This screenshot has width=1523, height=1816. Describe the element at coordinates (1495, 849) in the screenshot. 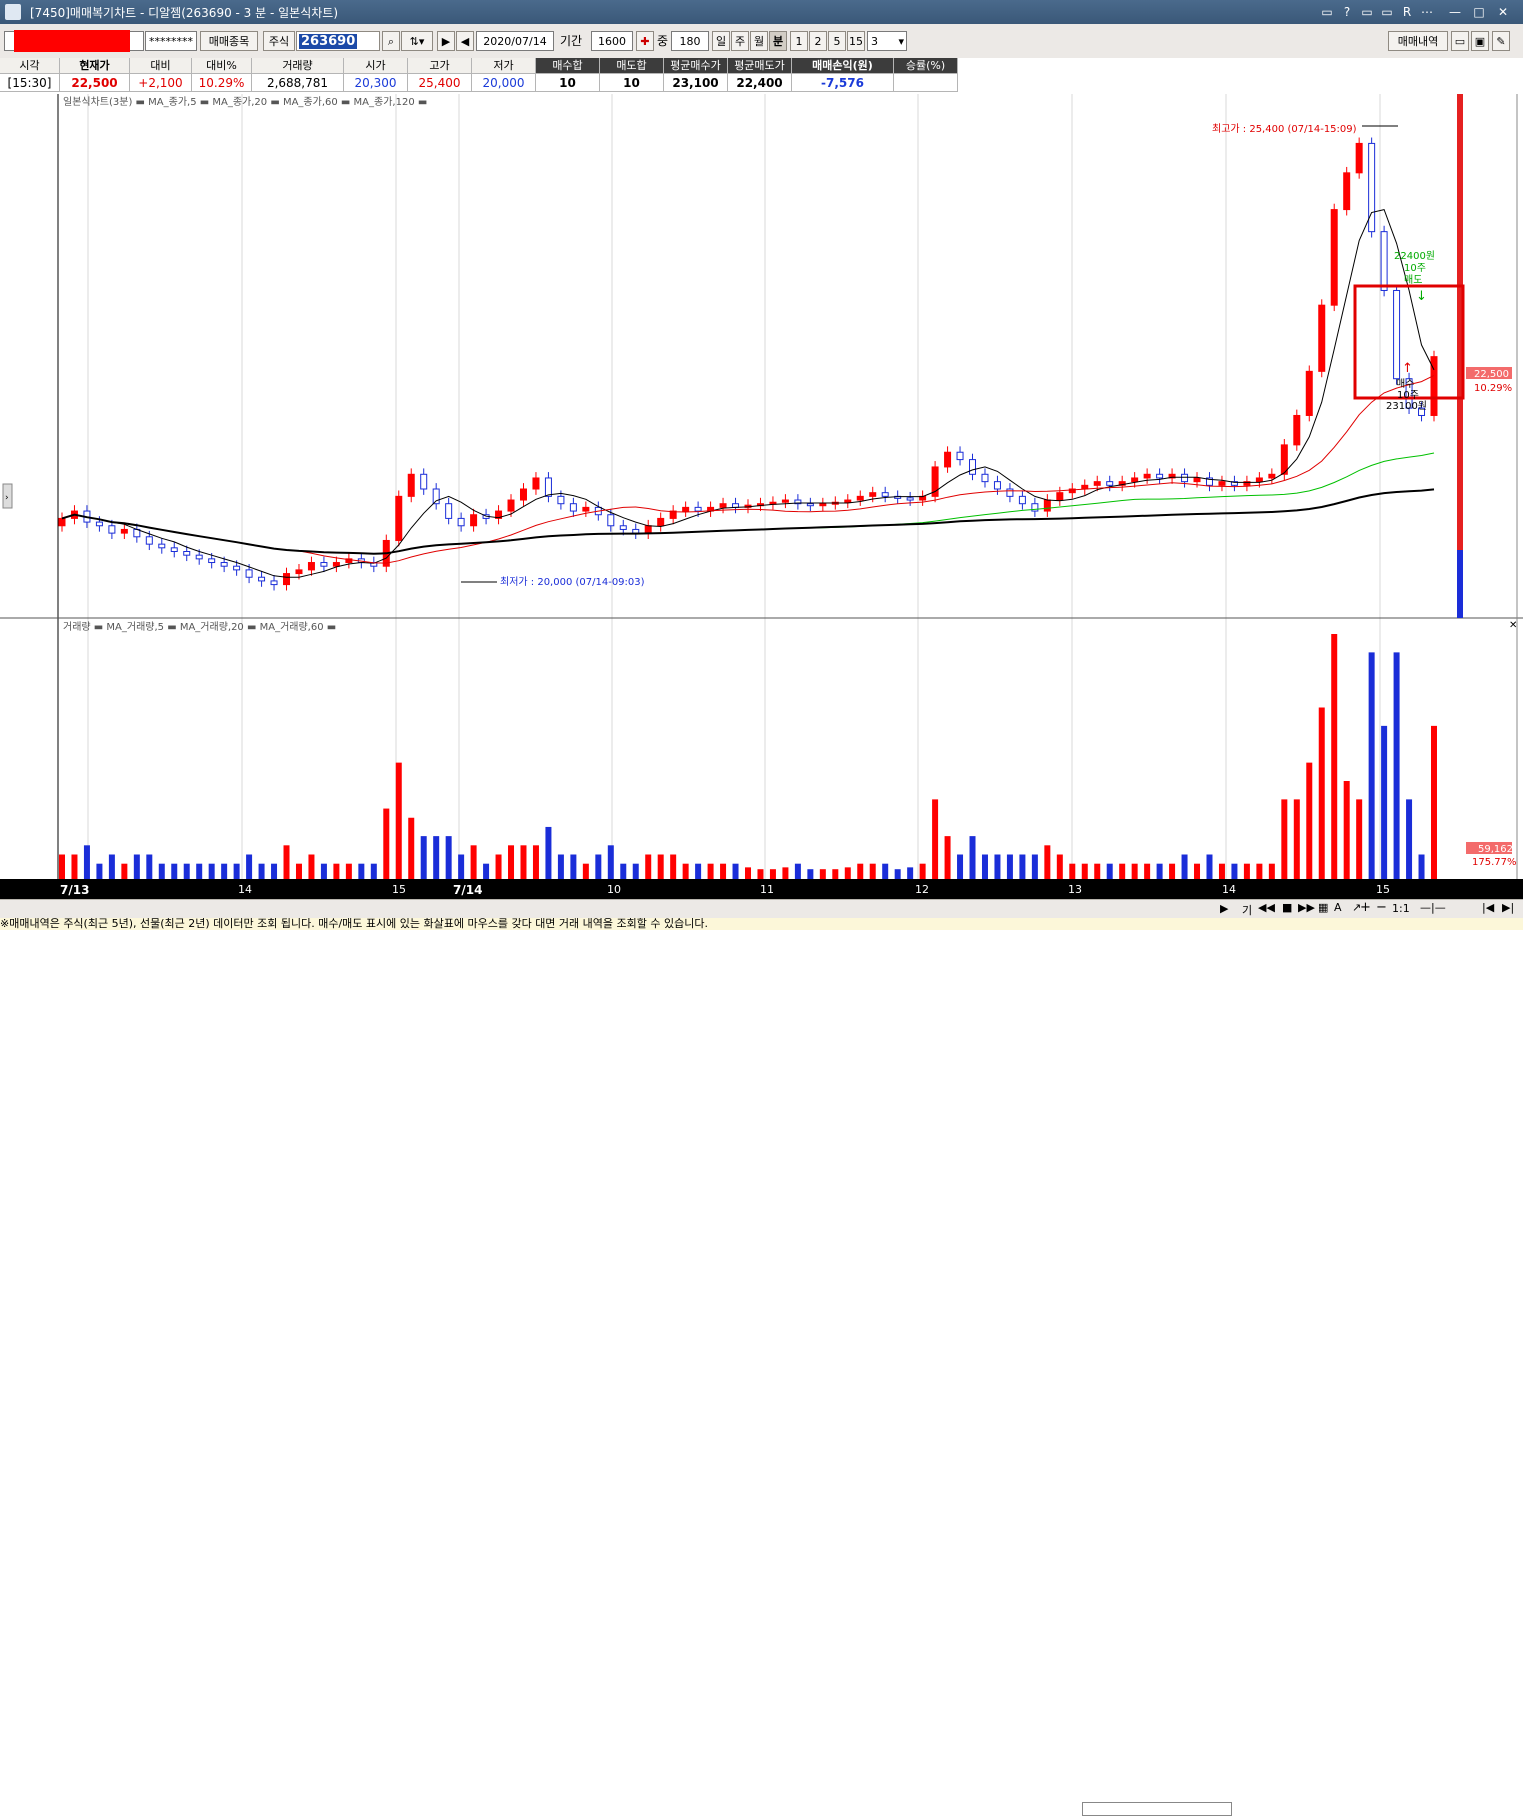

I see `last-volume-text: 59,162` at that location.